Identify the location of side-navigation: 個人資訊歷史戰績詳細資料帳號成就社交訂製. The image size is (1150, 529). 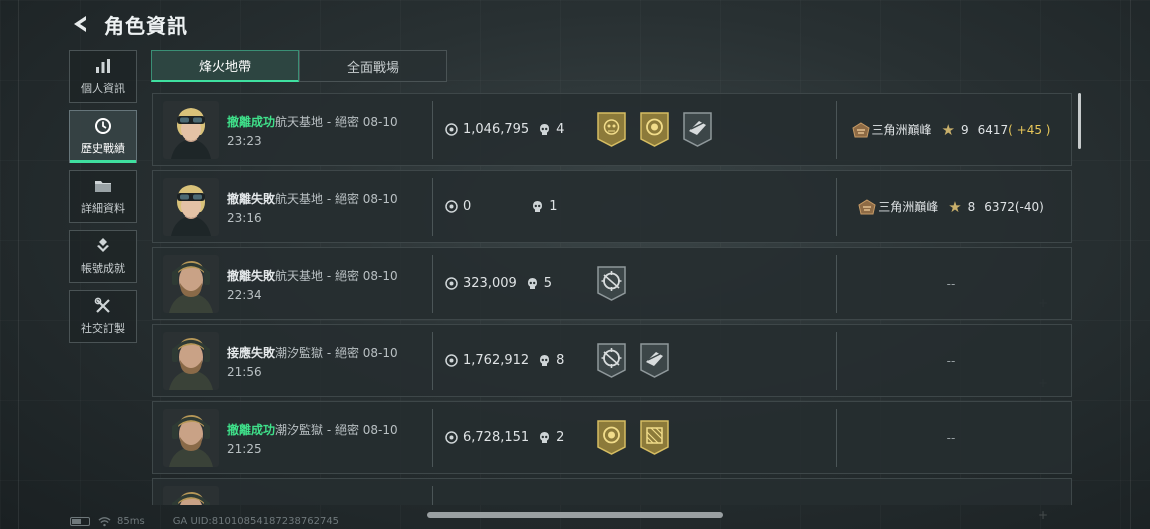
(103, 200).